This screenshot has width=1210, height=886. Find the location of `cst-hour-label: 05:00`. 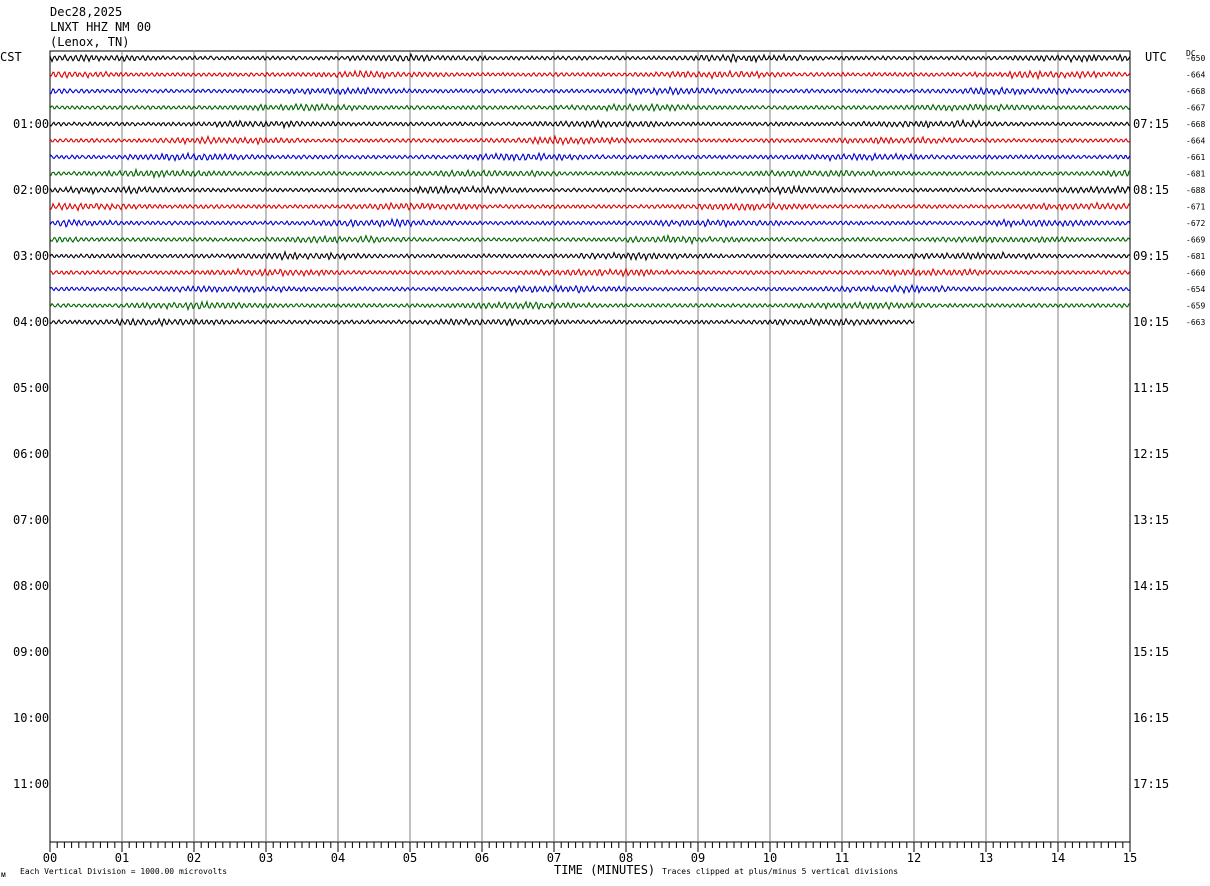

cst-hour-label: 05:00 is located at coordinates (31, 388).